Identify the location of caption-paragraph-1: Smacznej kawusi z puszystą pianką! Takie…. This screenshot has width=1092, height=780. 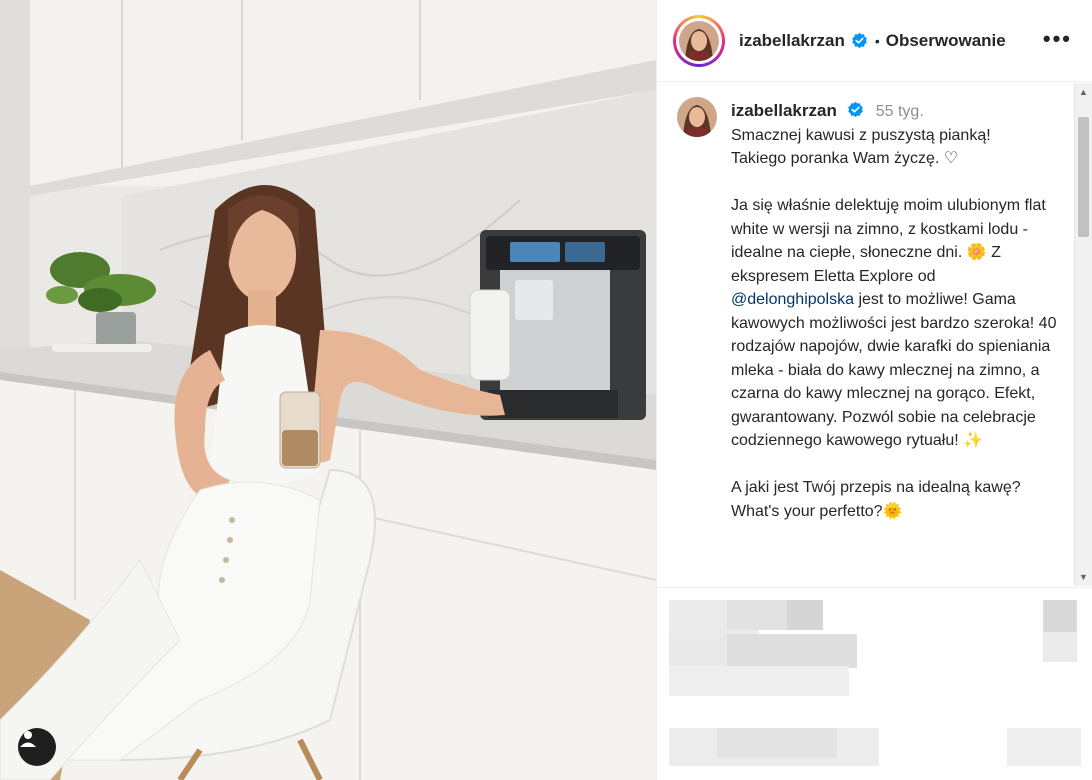
(861, 147).